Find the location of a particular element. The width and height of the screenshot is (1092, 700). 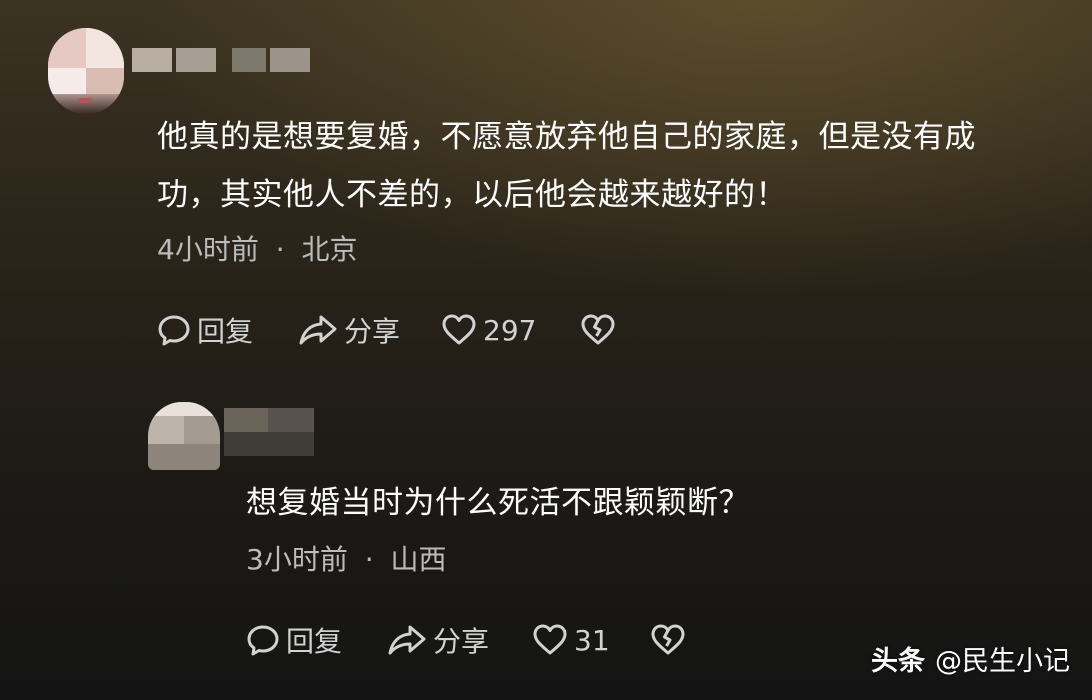

comment-time: 4小时前 is located at coordinates (208, 249).